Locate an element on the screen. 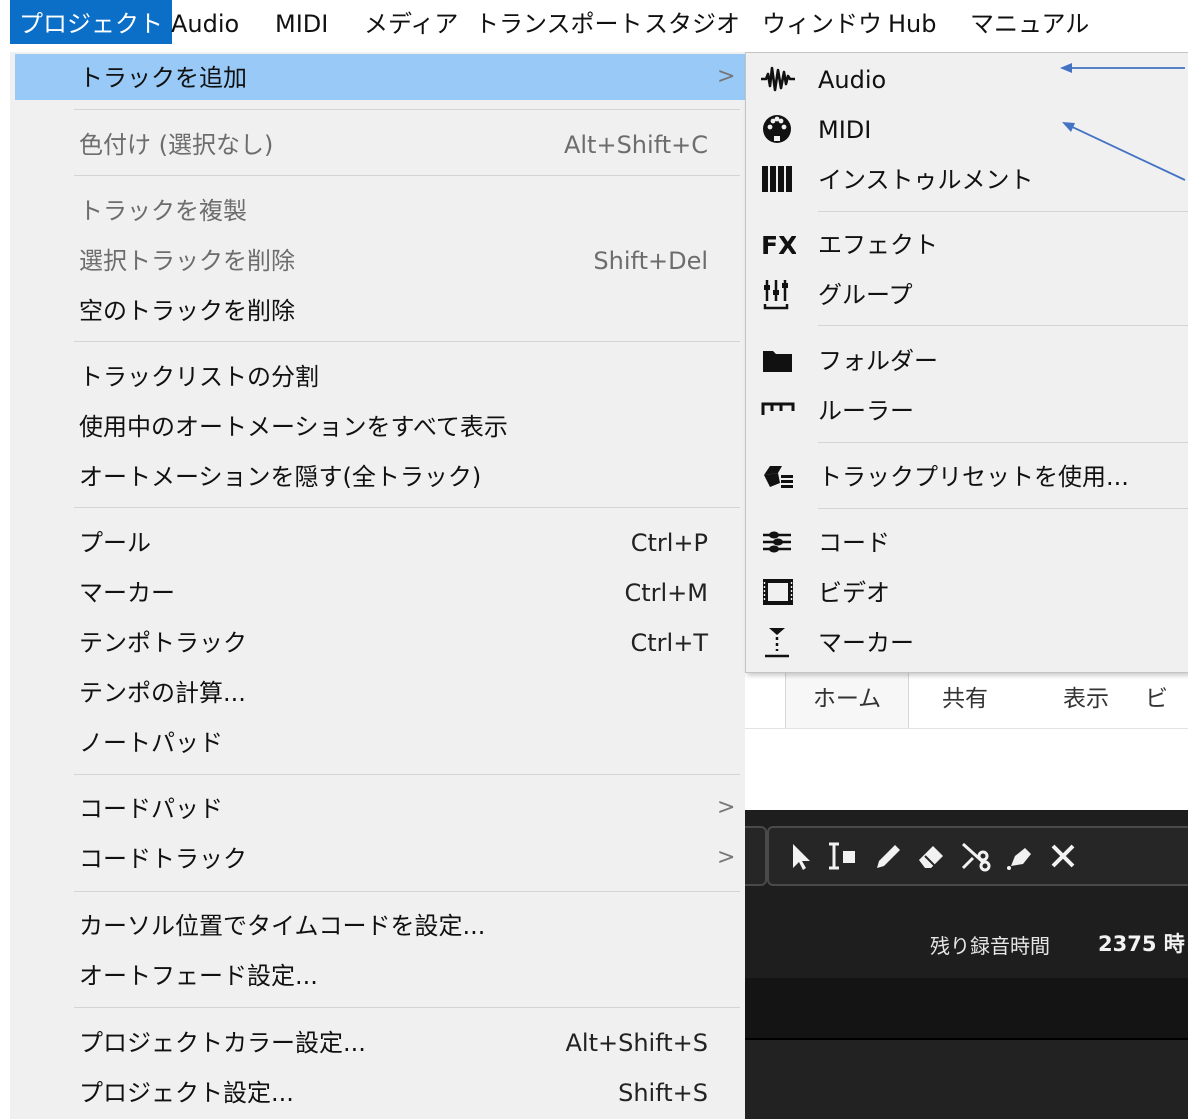  menuitem-shortcut: Alt+Shift+S is located at coordinates (637, 1043).